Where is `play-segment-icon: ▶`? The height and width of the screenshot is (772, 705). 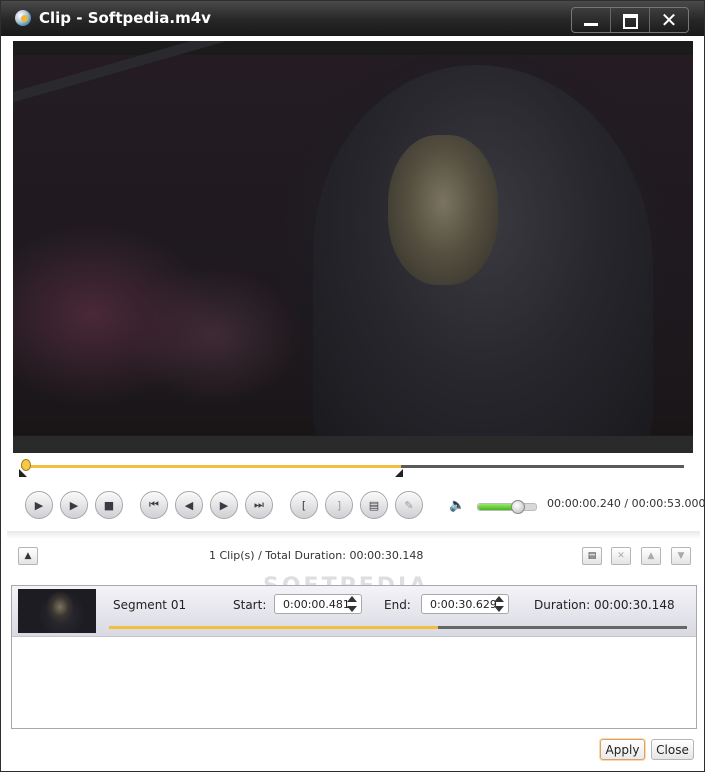
play-segment-icon: ▶ is located at coordinates (74, 505).